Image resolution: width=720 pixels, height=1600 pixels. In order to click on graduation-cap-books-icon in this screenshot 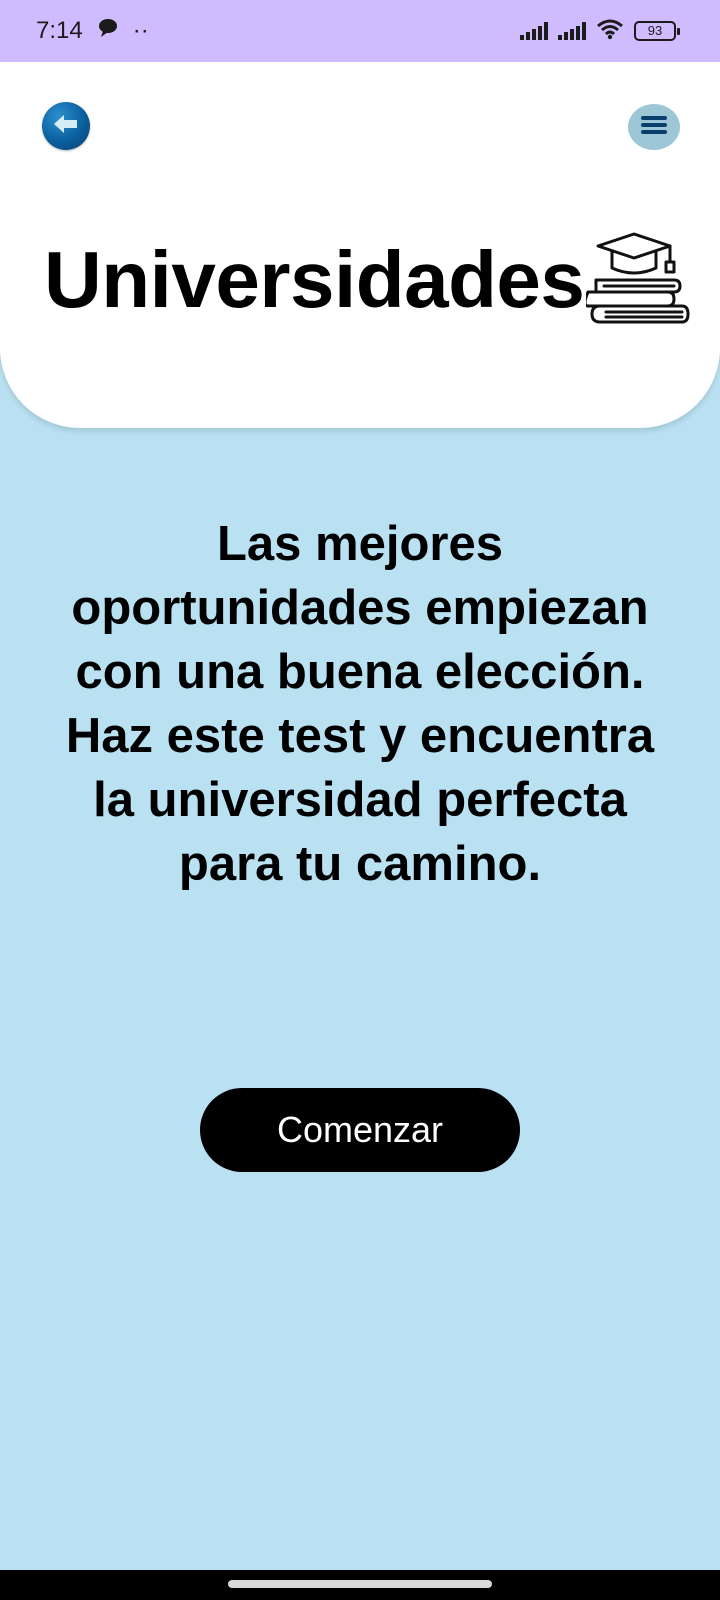, I will do `click(639, 283)`.